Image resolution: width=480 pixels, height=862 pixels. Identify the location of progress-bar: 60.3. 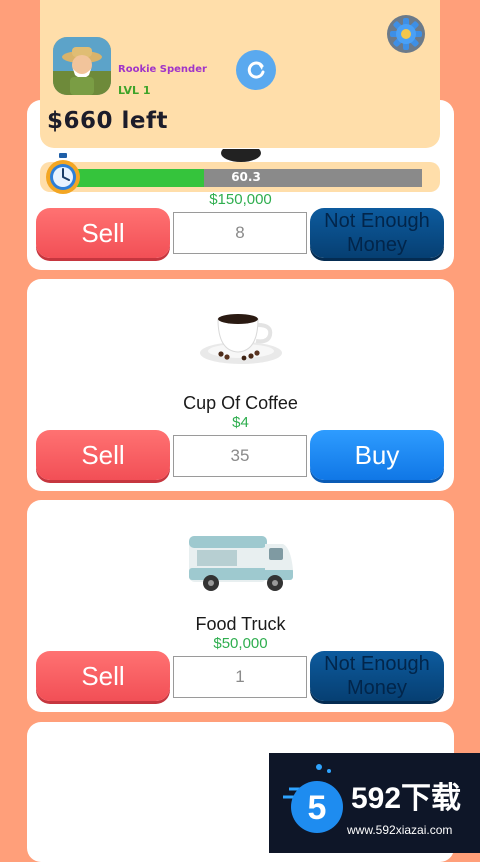
(240, 177).